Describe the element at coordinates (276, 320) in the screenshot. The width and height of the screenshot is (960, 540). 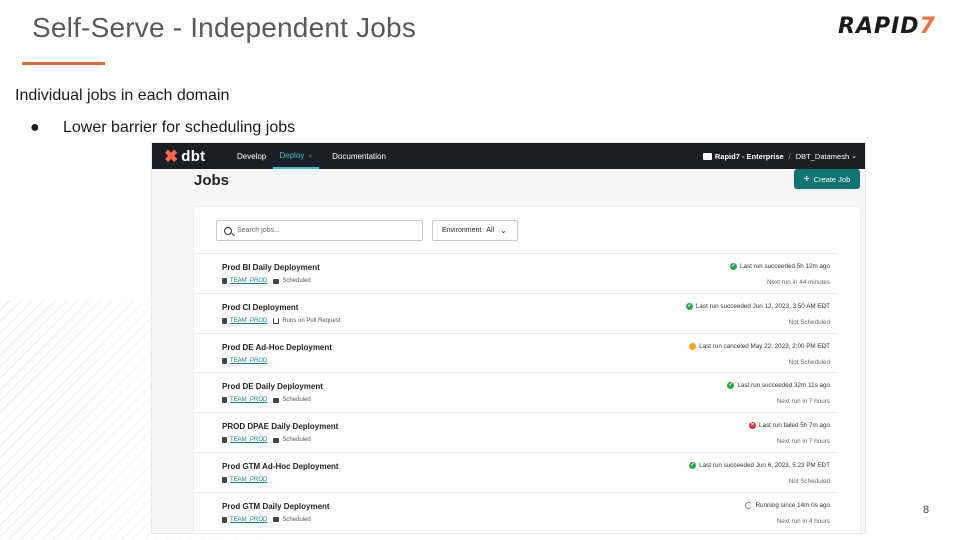
I see `pull-request-icon` at that location.